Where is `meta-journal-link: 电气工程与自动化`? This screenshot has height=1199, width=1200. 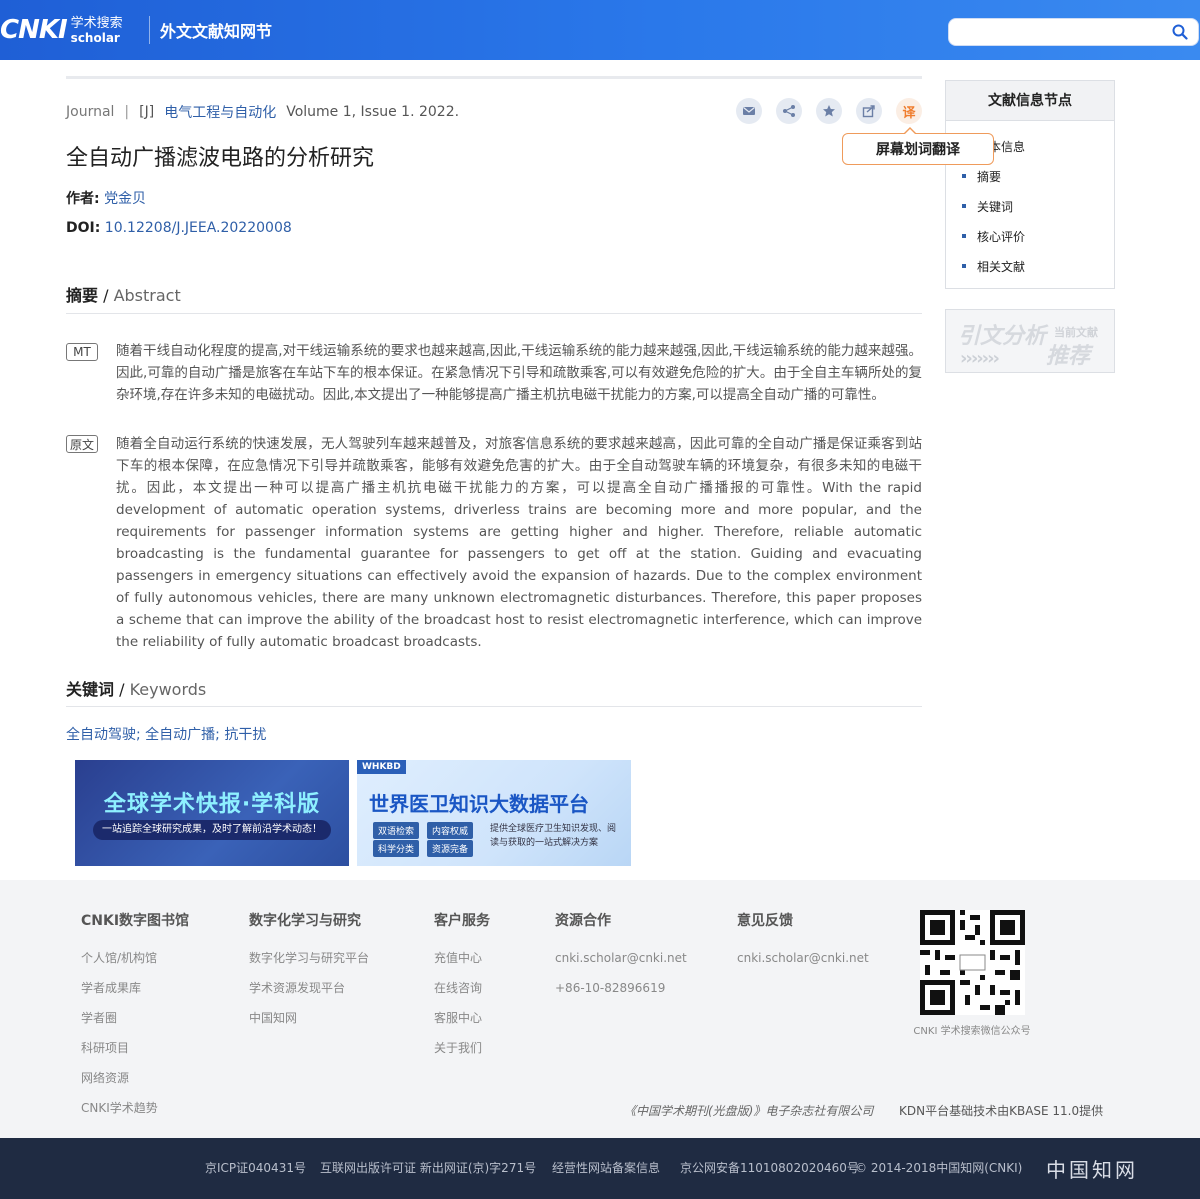
meta-journal-link: 电气工程与自动化 is located at coordinates (220, 112).